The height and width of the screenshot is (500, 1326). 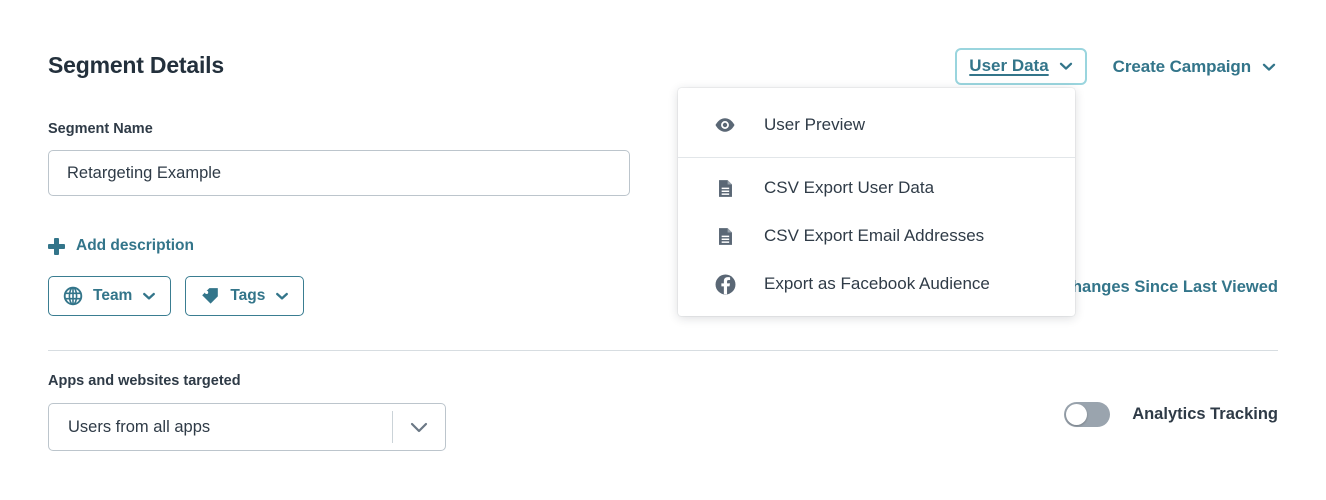 I want to click on team-label: Team, so click(x=113, y=295).